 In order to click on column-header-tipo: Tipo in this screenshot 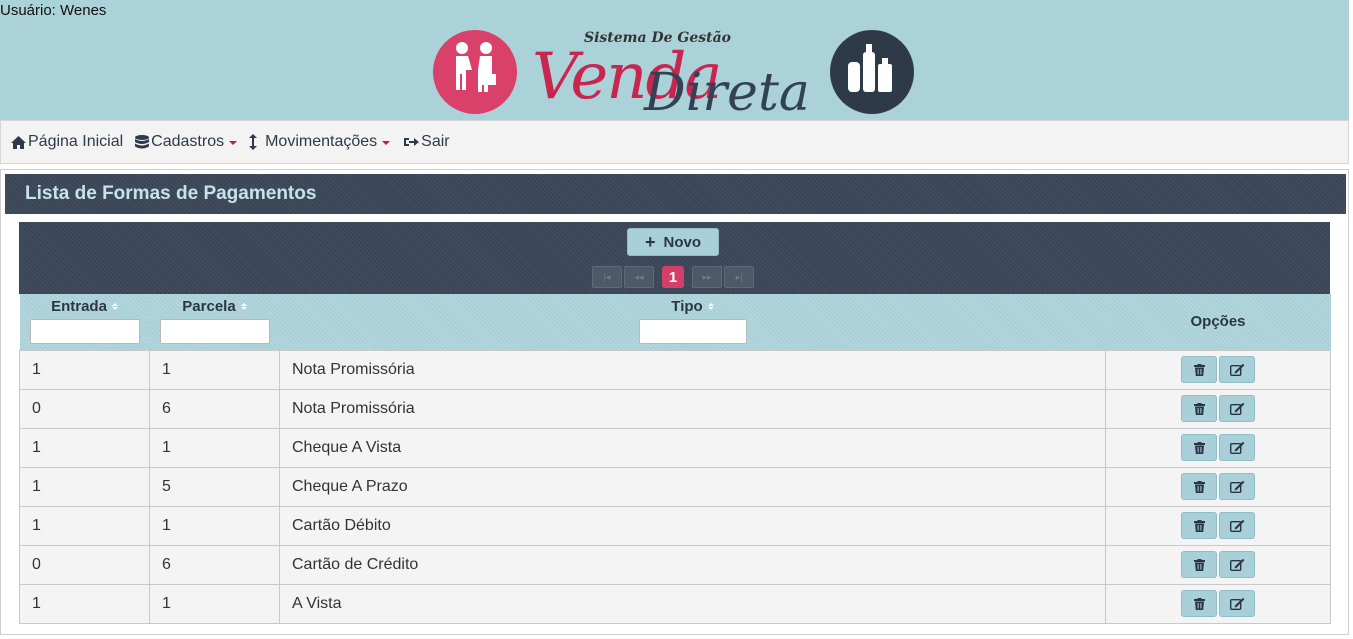, I will do `click(692, 322)`.